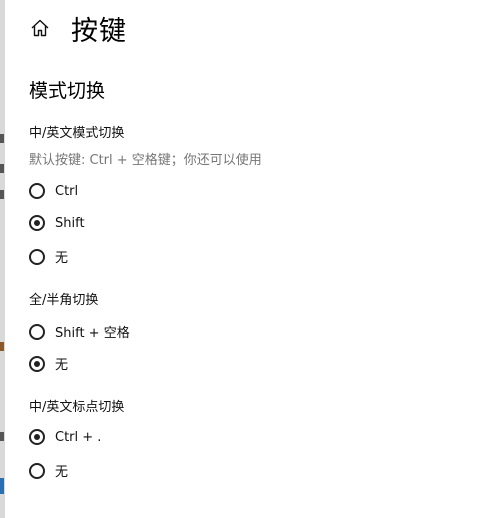  I want to click on radio-option-ctrl: Ctrl, so click(53, 191).